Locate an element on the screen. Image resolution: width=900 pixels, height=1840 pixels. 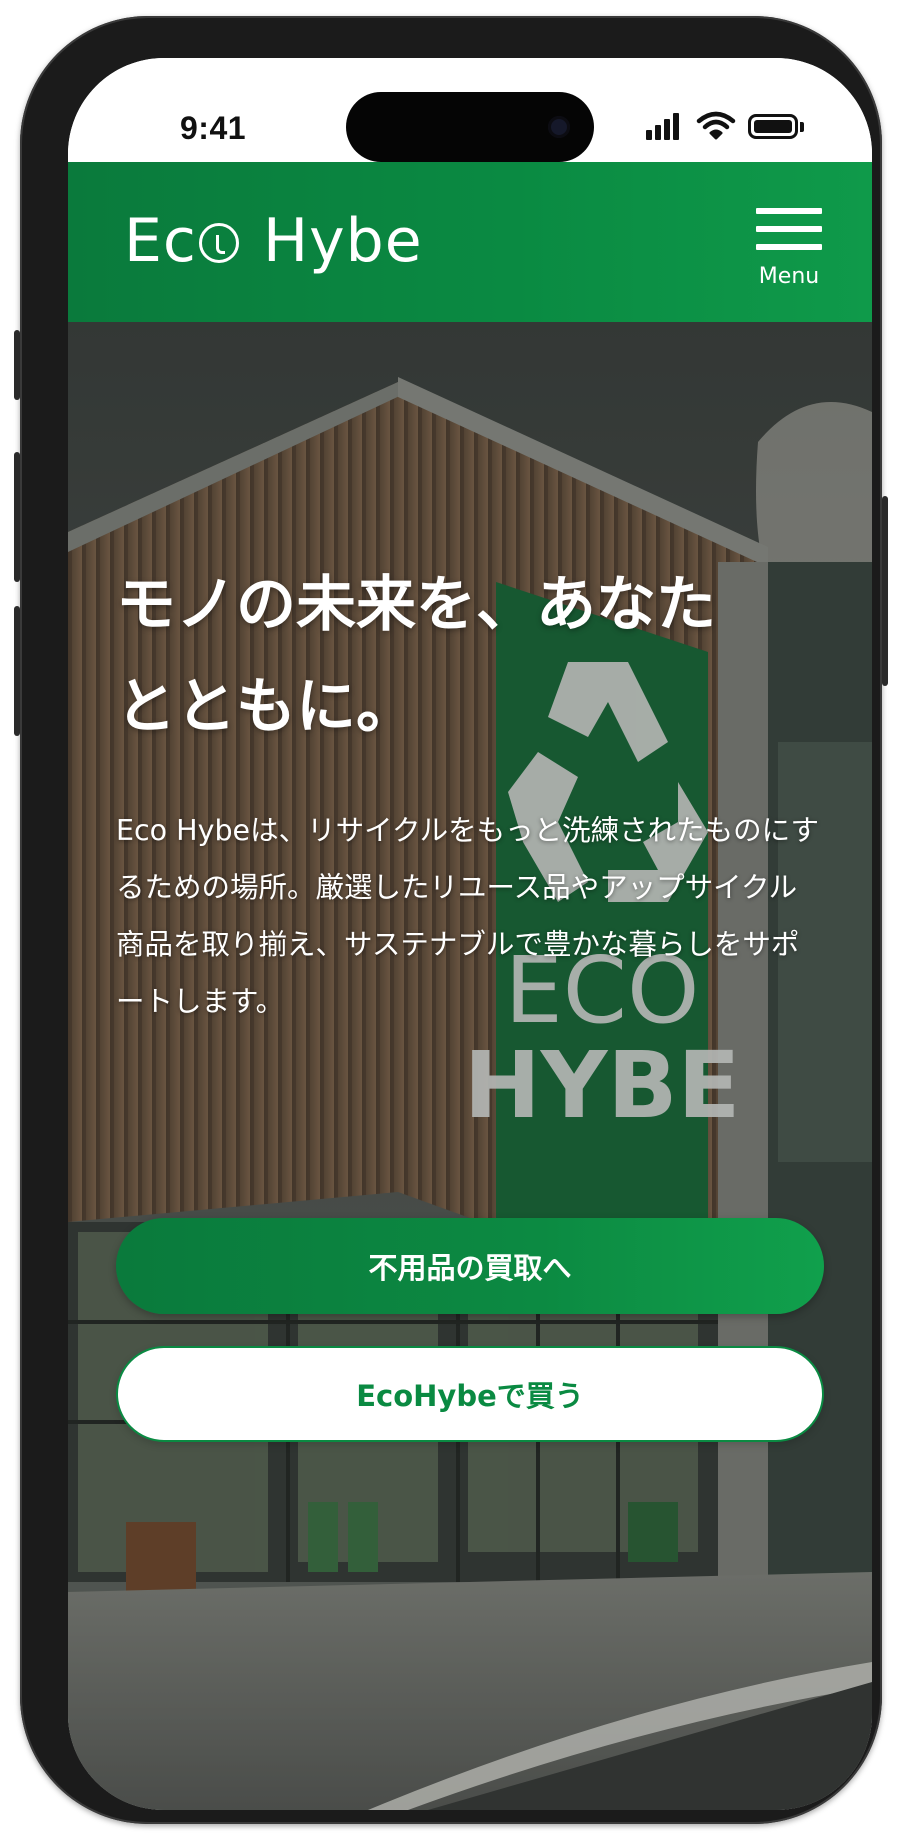
wifi-icon is located at coordinates (716, 125).